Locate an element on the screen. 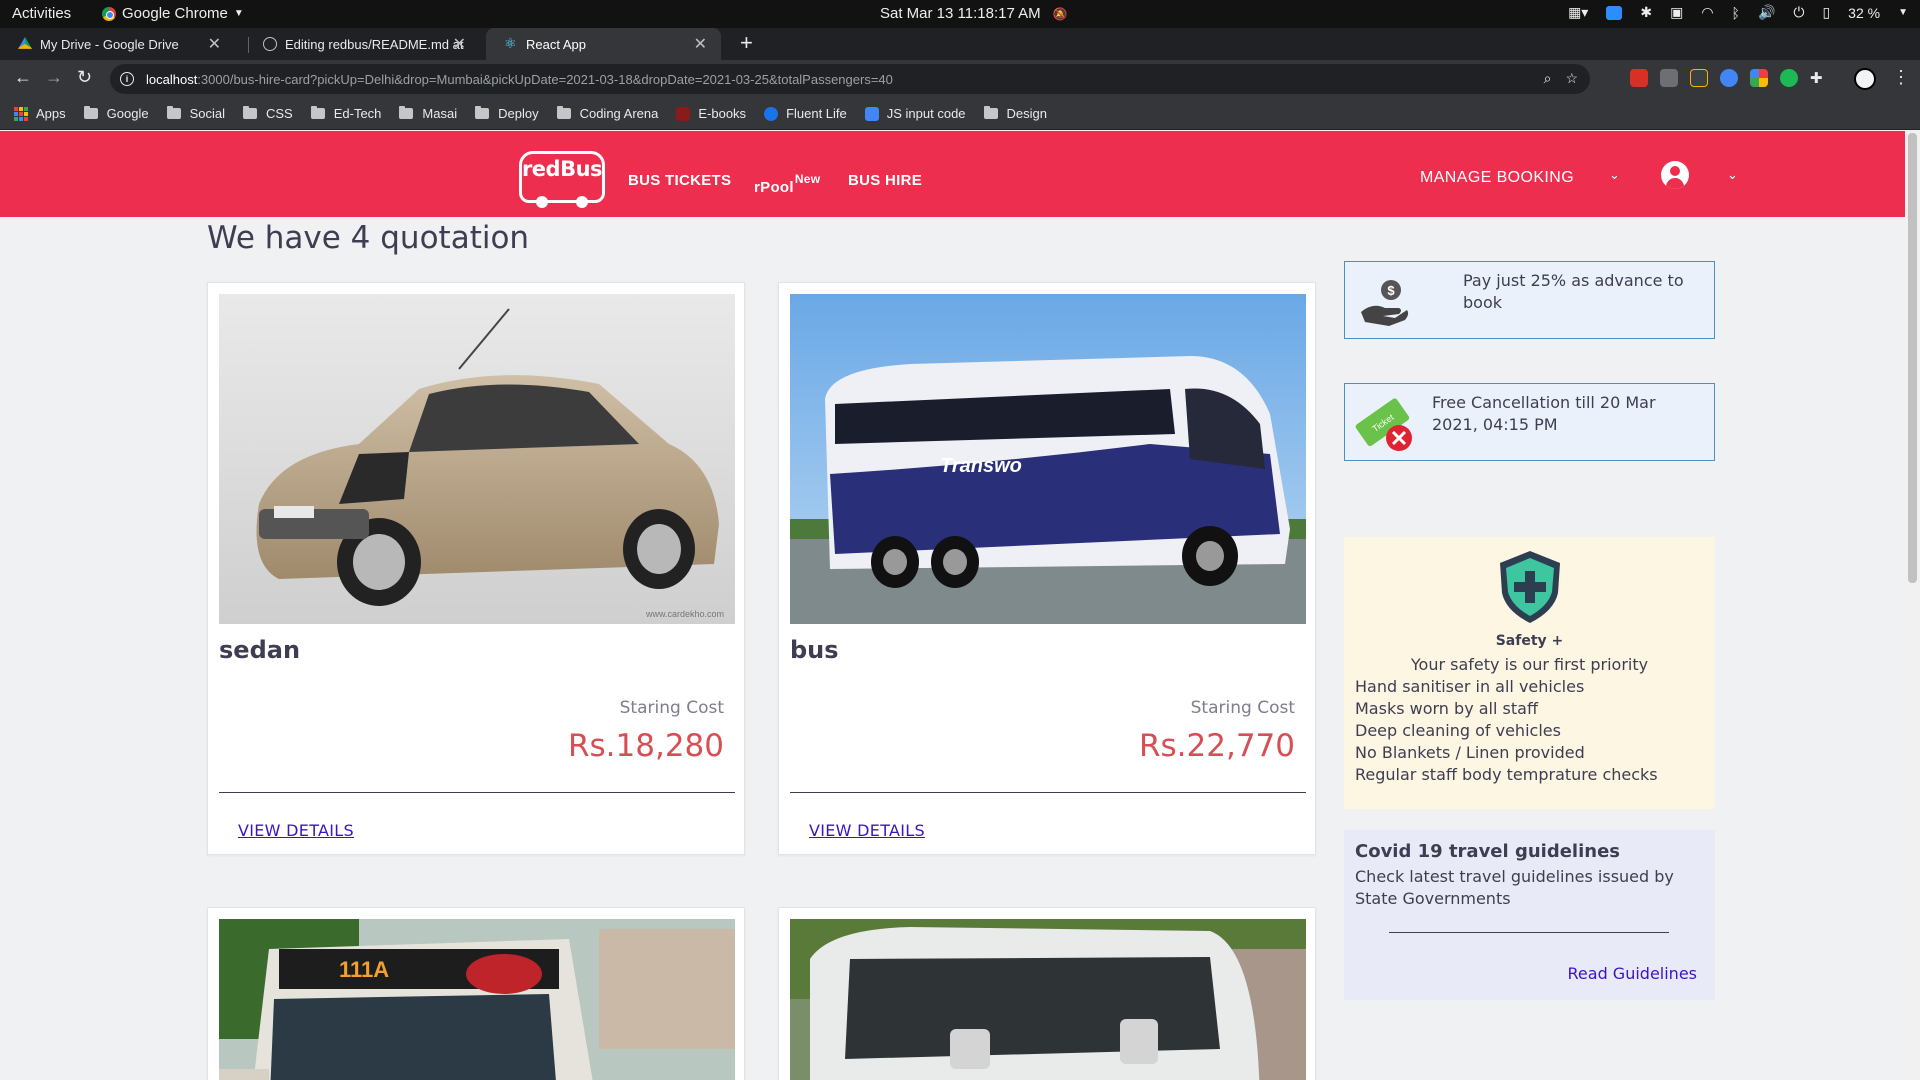  ebook-icon is located at coordinates (683, 113).